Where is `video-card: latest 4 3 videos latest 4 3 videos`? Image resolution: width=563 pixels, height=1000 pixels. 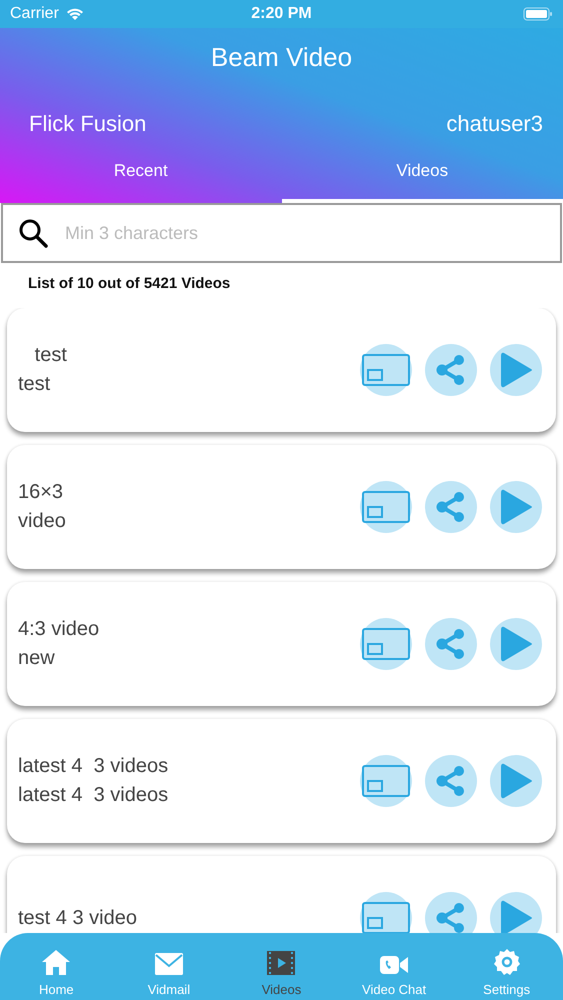
video-card: latest 4 3 videos latest 4 3 videos is located at coordinates (281, 781).